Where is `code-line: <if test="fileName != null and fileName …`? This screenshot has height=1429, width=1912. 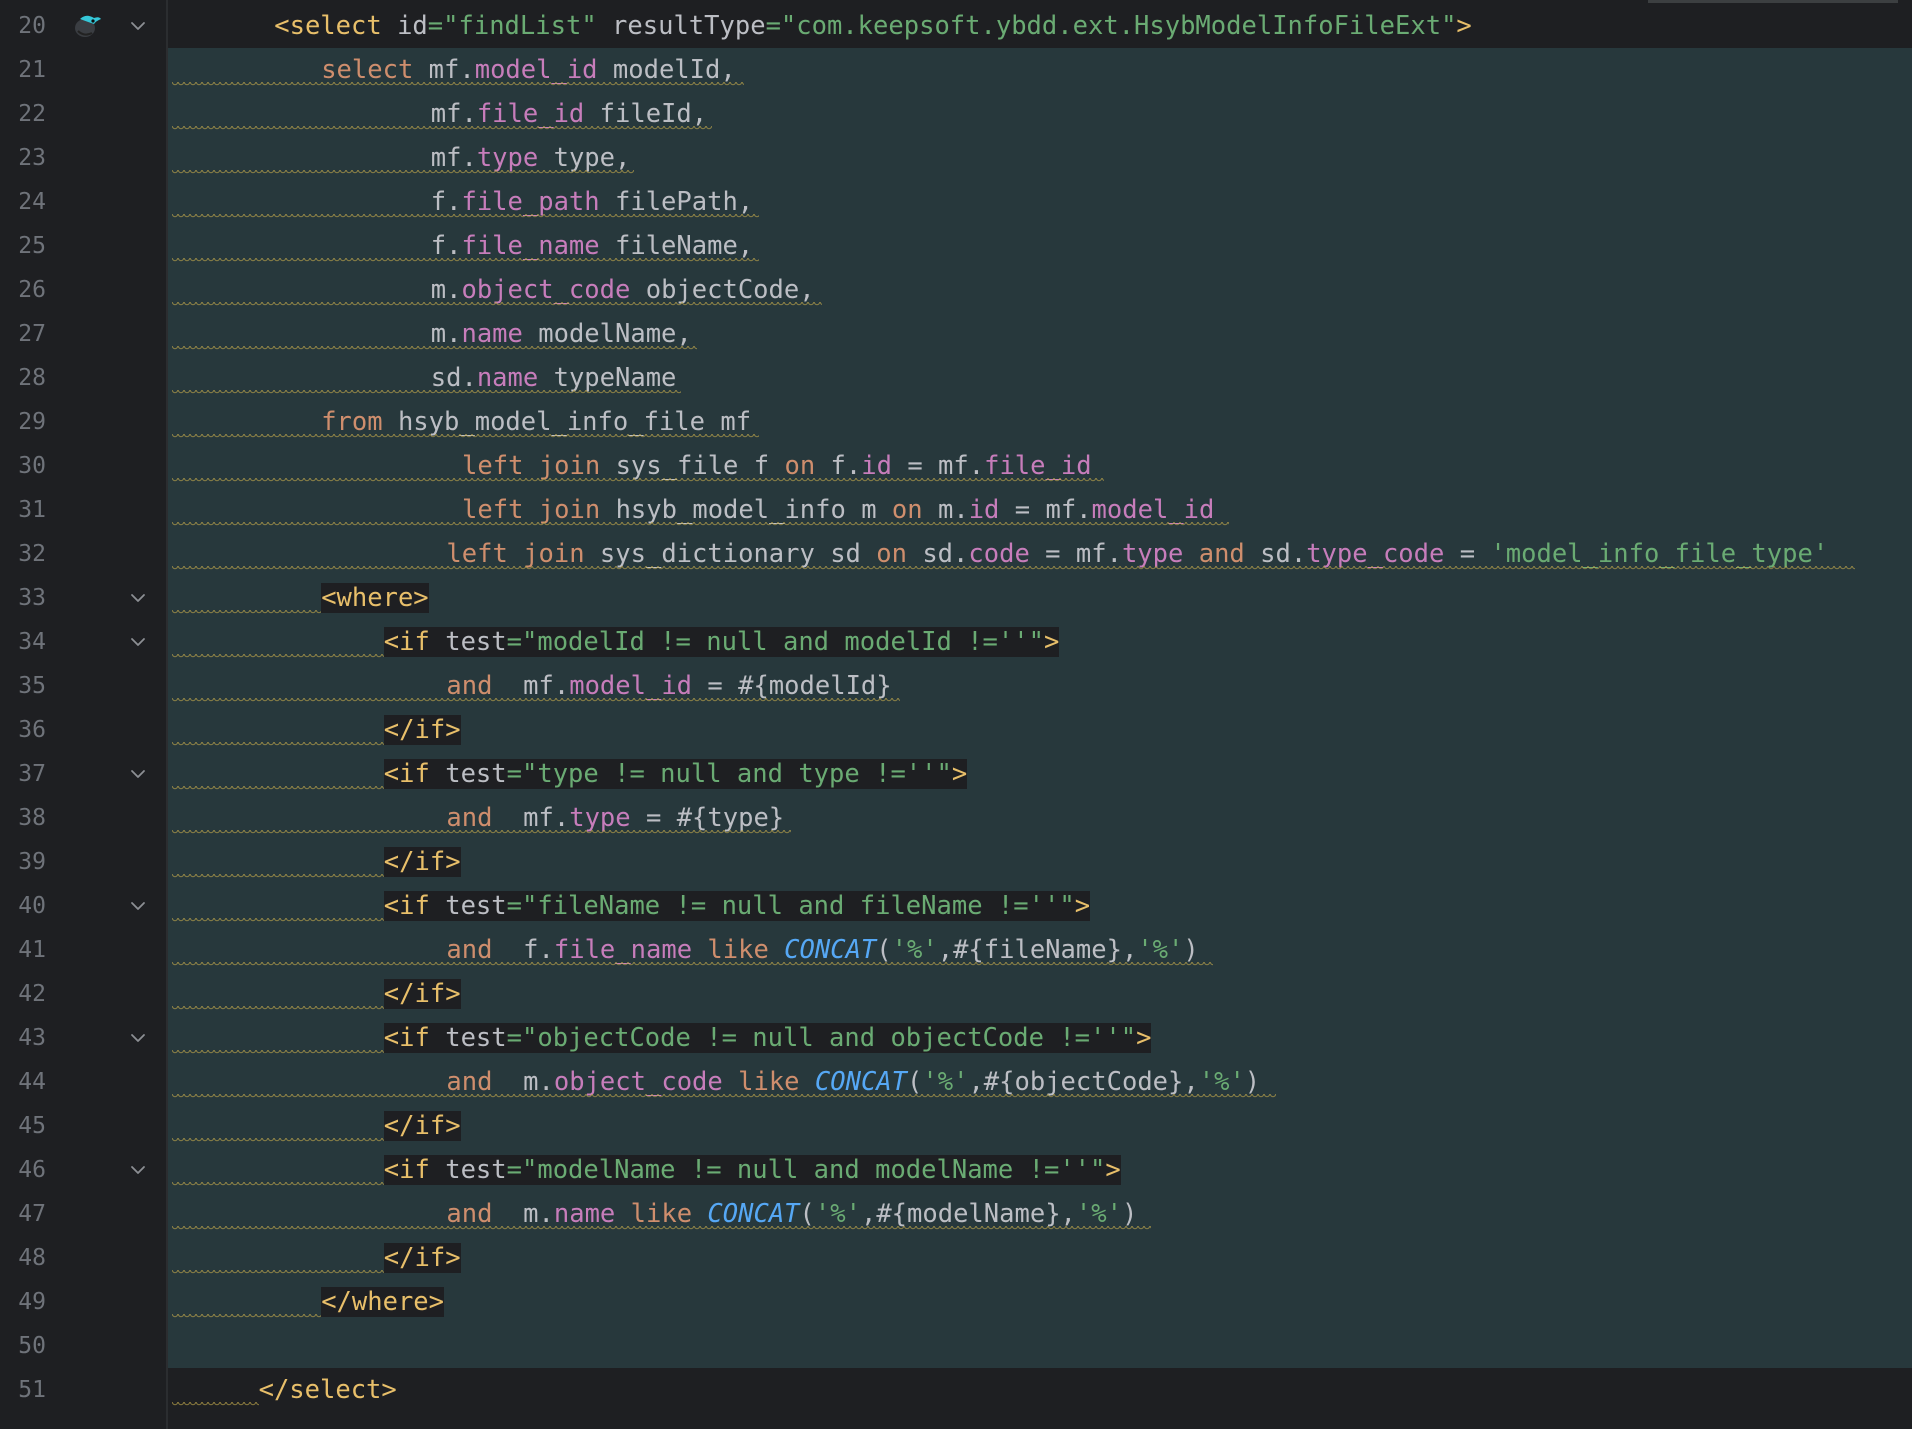 code-line: <if test="fileName != null and fileName … is located at coordinates (1040, 906).